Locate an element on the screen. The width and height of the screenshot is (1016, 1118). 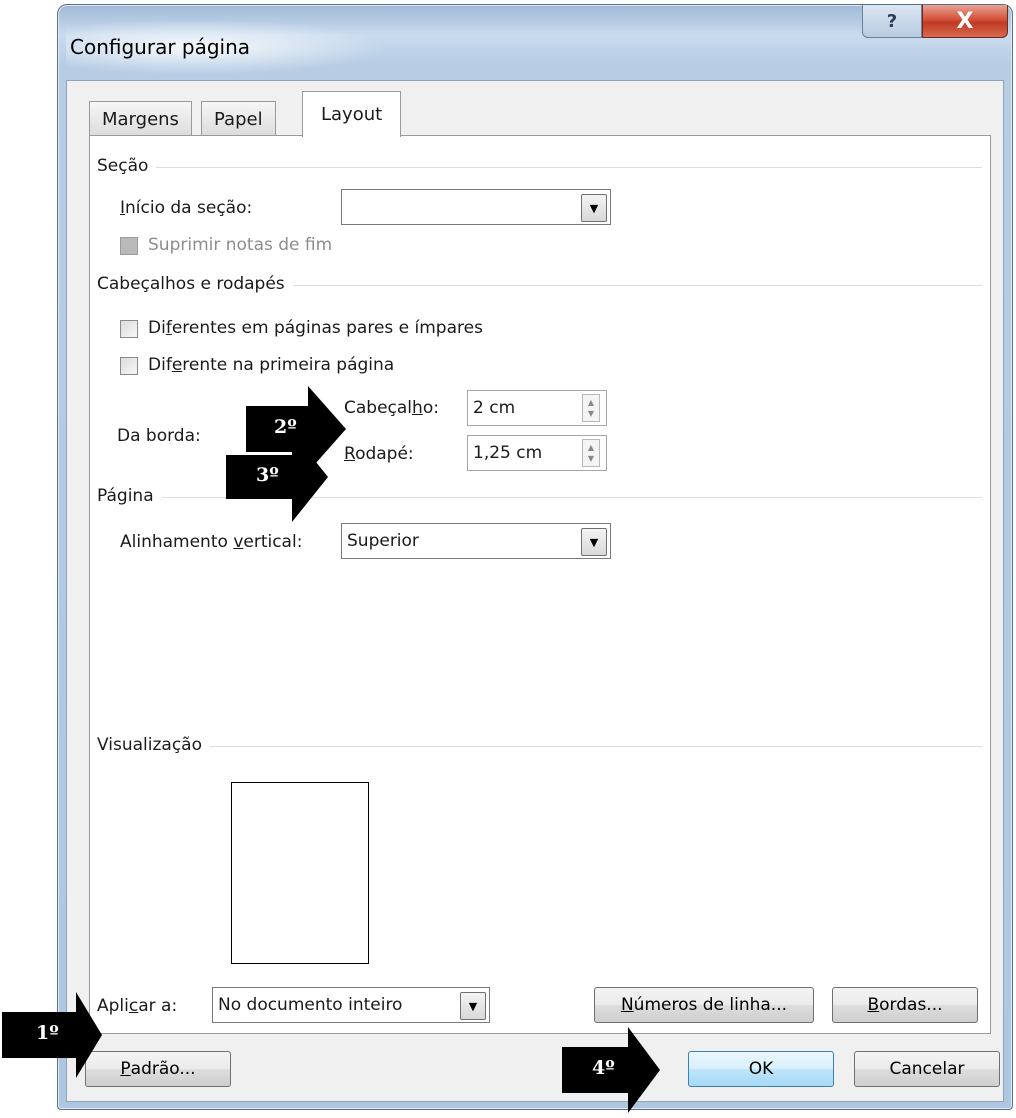
vertical-alignment-value: Superior is located at coordinates (383, 541).